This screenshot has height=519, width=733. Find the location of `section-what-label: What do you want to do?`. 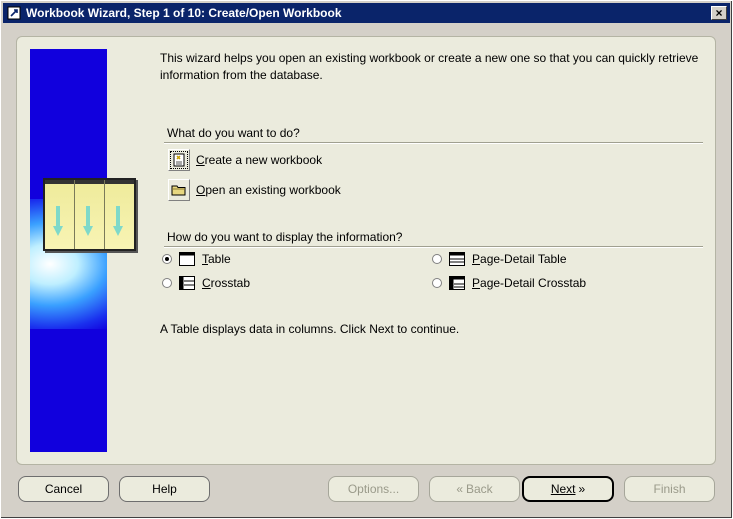

section-what-label: What do you want to do? is located at coordinates (233, 133).